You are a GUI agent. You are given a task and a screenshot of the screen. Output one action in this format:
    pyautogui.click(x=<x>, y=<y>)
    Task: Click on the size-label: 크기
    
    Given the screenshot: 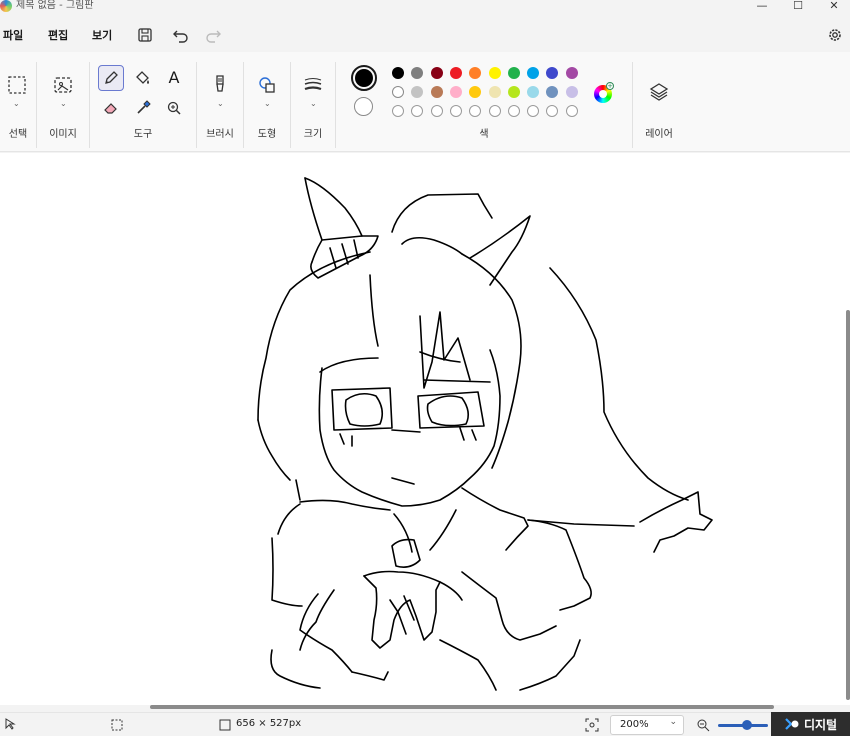 What is the action you would take?
    pyautogui.click(x=313, y=134)
    